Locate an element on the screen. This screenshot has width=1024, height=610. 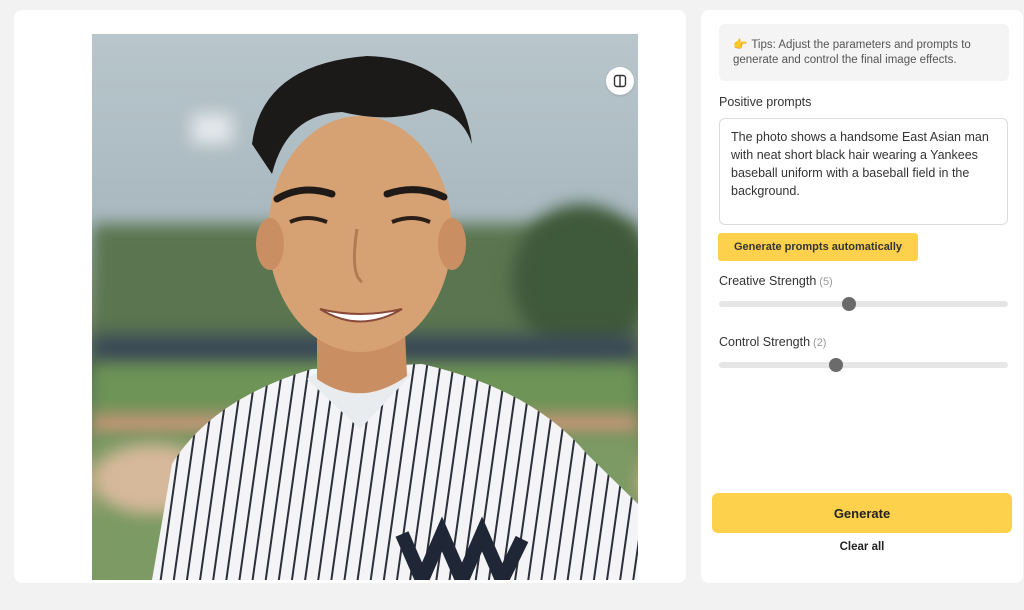
generate-button: Generate is located at coordinates (862, 513).